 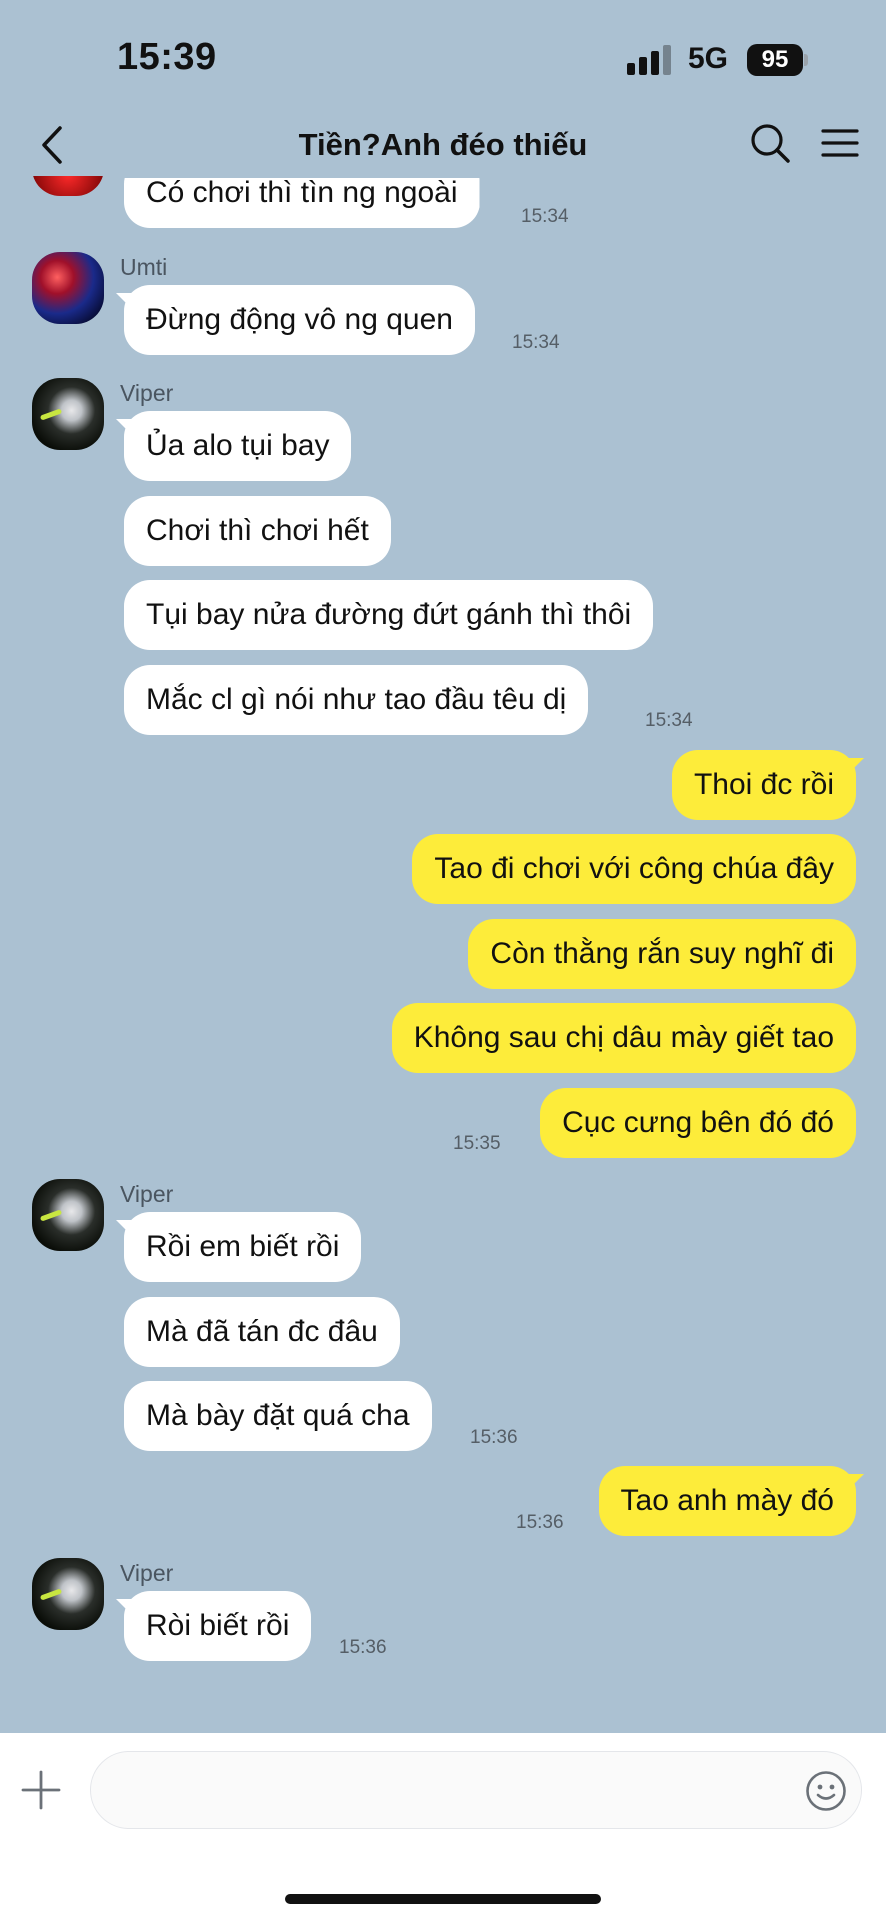 What do you see at coordinates (477, 1143) in the screenshot?
I see `message-time: 15:35` at bounding box center [477, 1143].